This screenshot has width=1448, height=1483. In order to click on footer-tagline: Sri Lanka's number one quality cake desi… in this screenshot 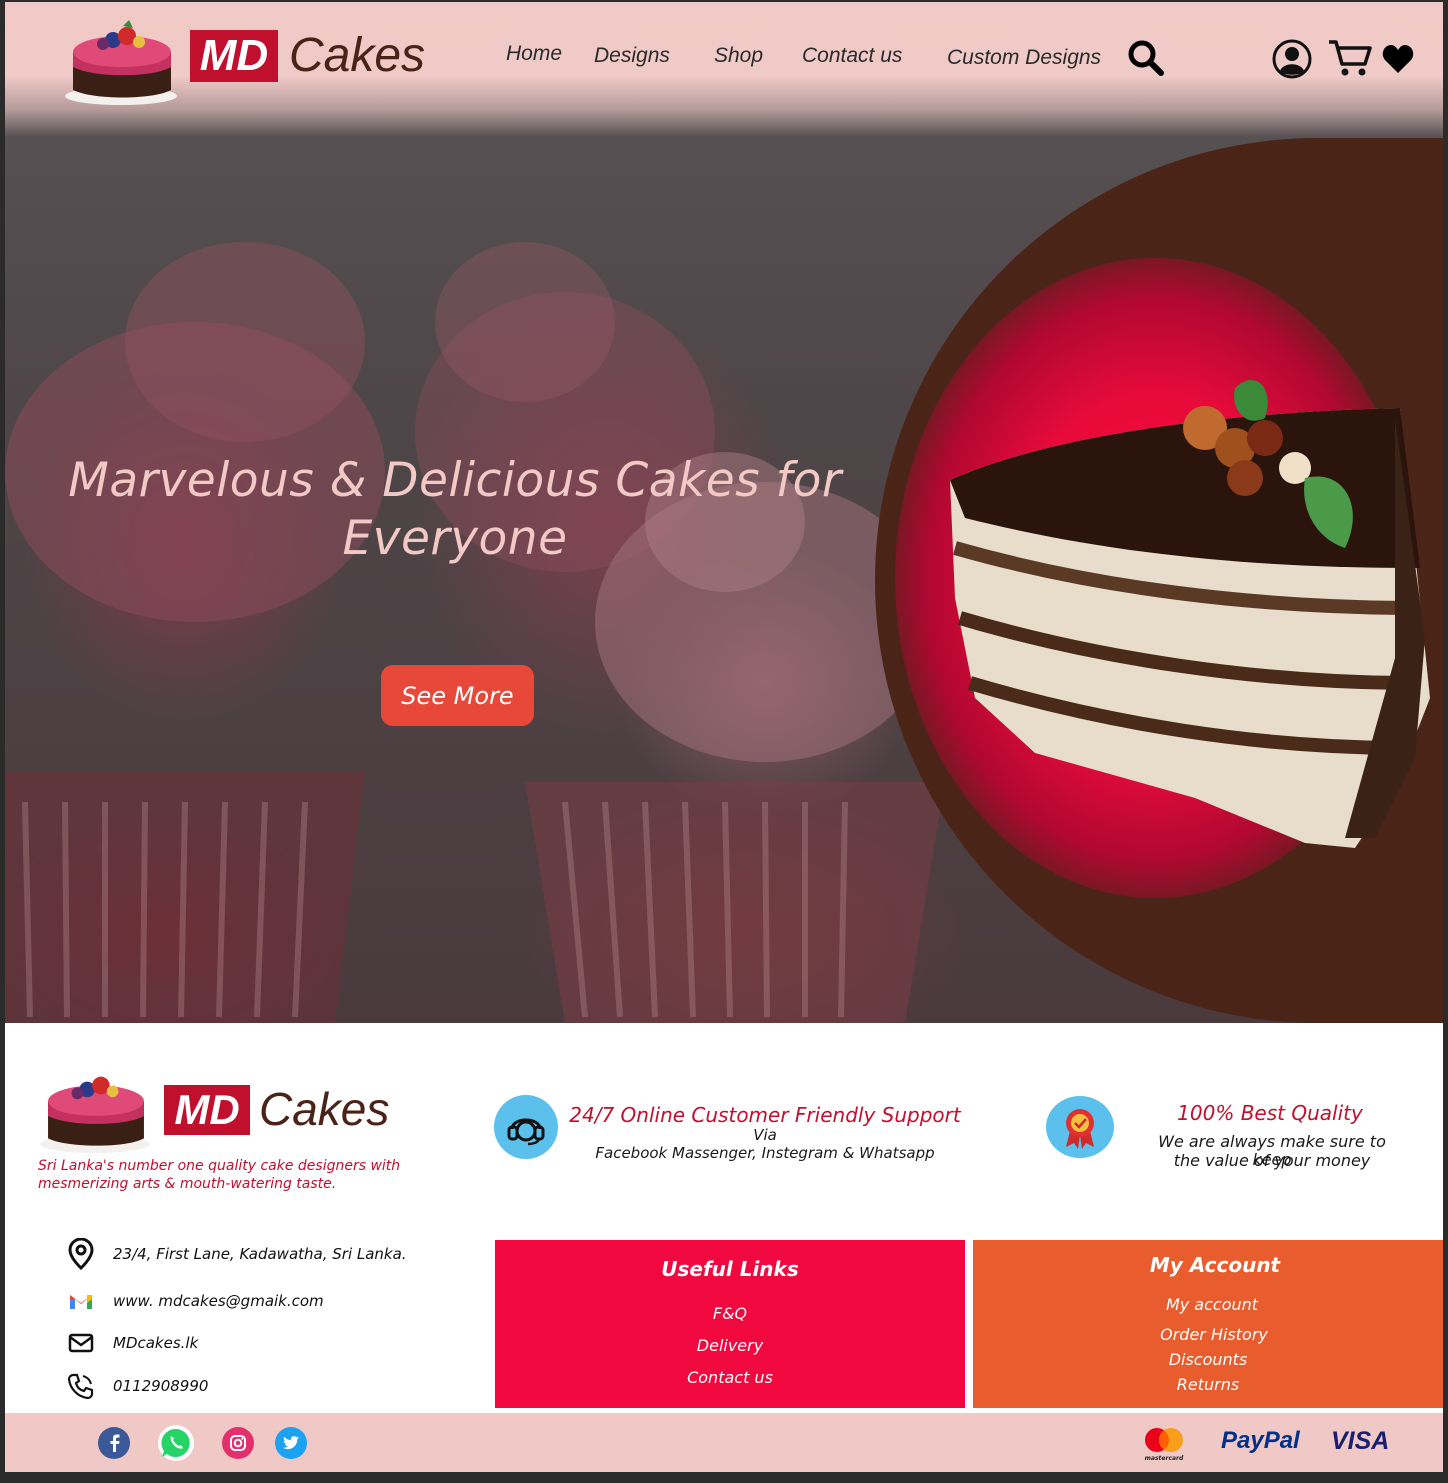, I will do `click(219, 1175)`.